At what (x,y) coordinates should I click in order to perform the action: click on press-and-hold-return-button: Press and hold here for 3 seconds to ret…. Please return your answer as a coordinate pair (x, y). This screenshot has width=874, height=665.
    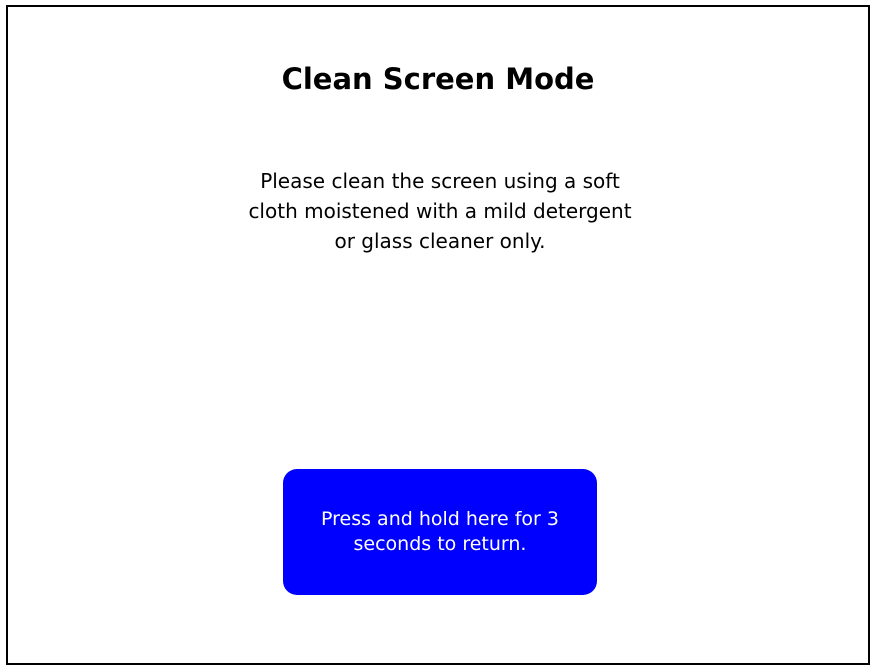
    Looking at the image, I should click on (440, 532).